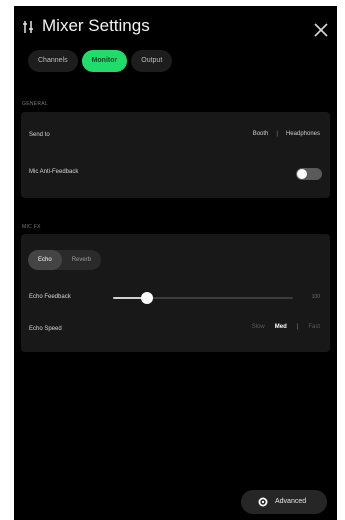 The width and height of the screenshot is (345, 520). Describe the element at coordinates (81, 260) in the screenshot. I see `tab-reverb: Reverb` at that location.